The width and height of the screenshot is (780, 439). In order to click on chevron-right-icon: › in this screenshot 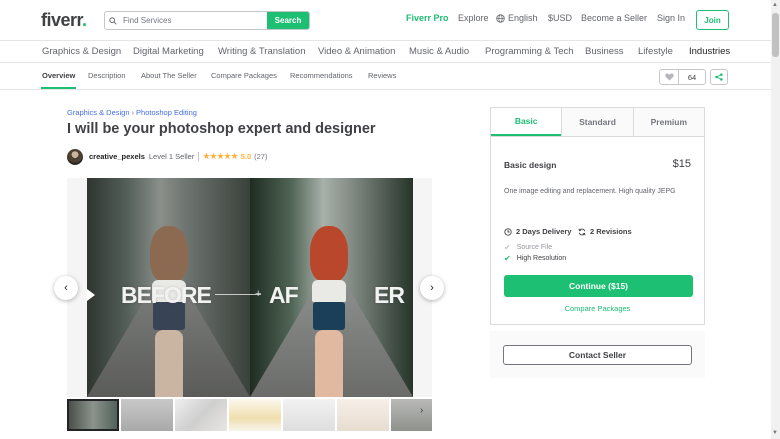, I will do `click(432, 288)`.